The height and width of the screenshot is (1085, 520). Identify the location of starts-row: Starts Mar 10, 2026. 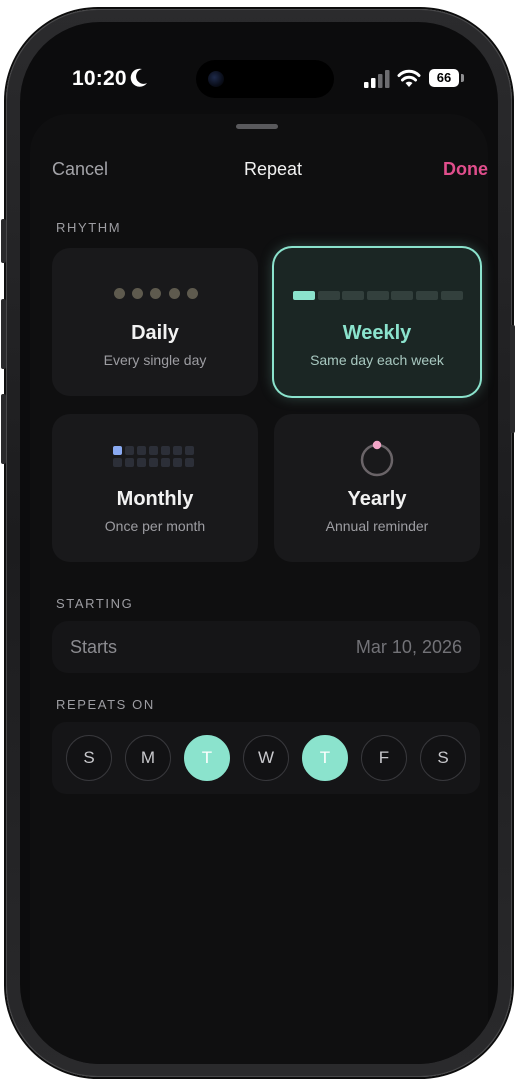
(266, 647).